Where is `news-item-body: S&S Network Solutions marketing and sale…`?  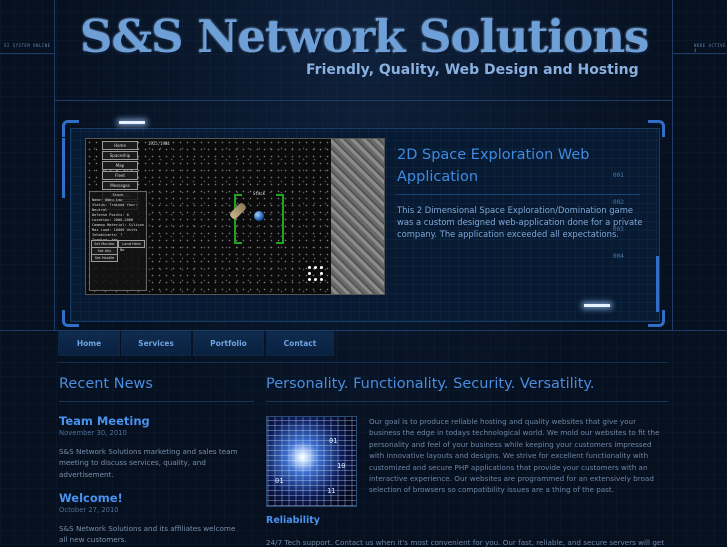
news-item-body: S&S Network Solutions marketing and sale… is located at coordinates (148, 463).